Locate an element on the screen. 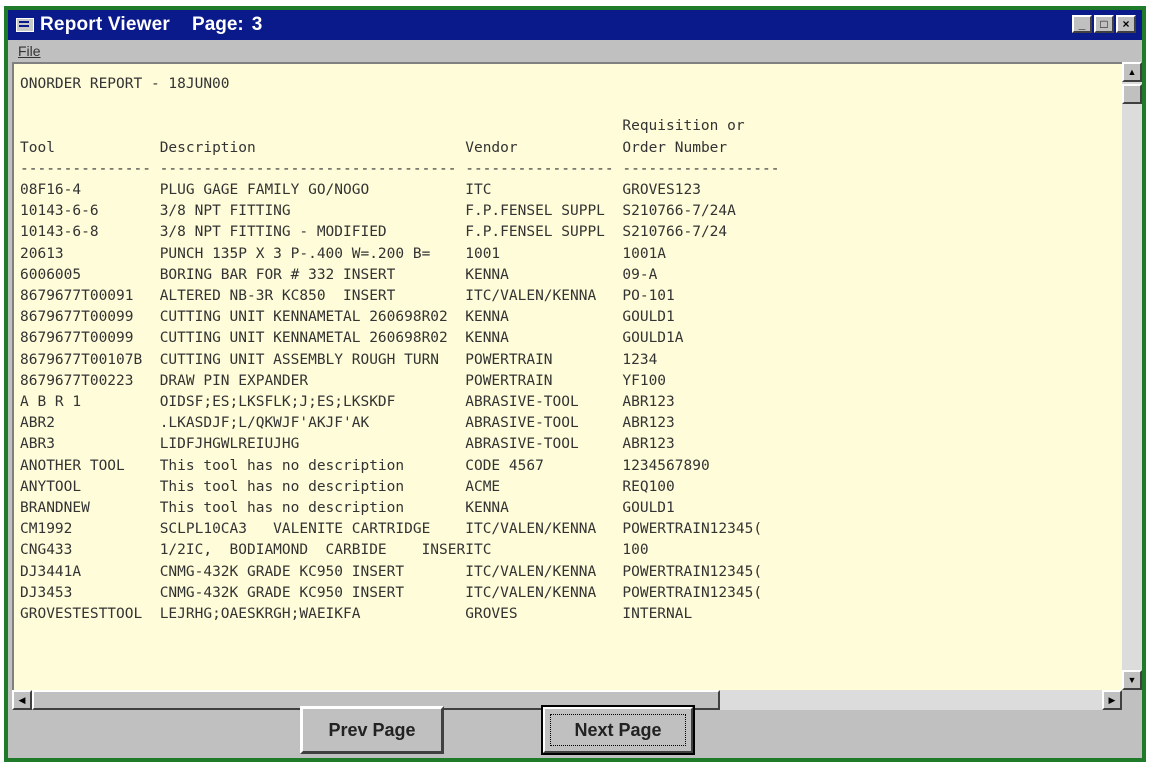 This screenshot has height=768, width=1155. cell-description: DRAW PIN EXPANDER is located at coordinates (312, 380).